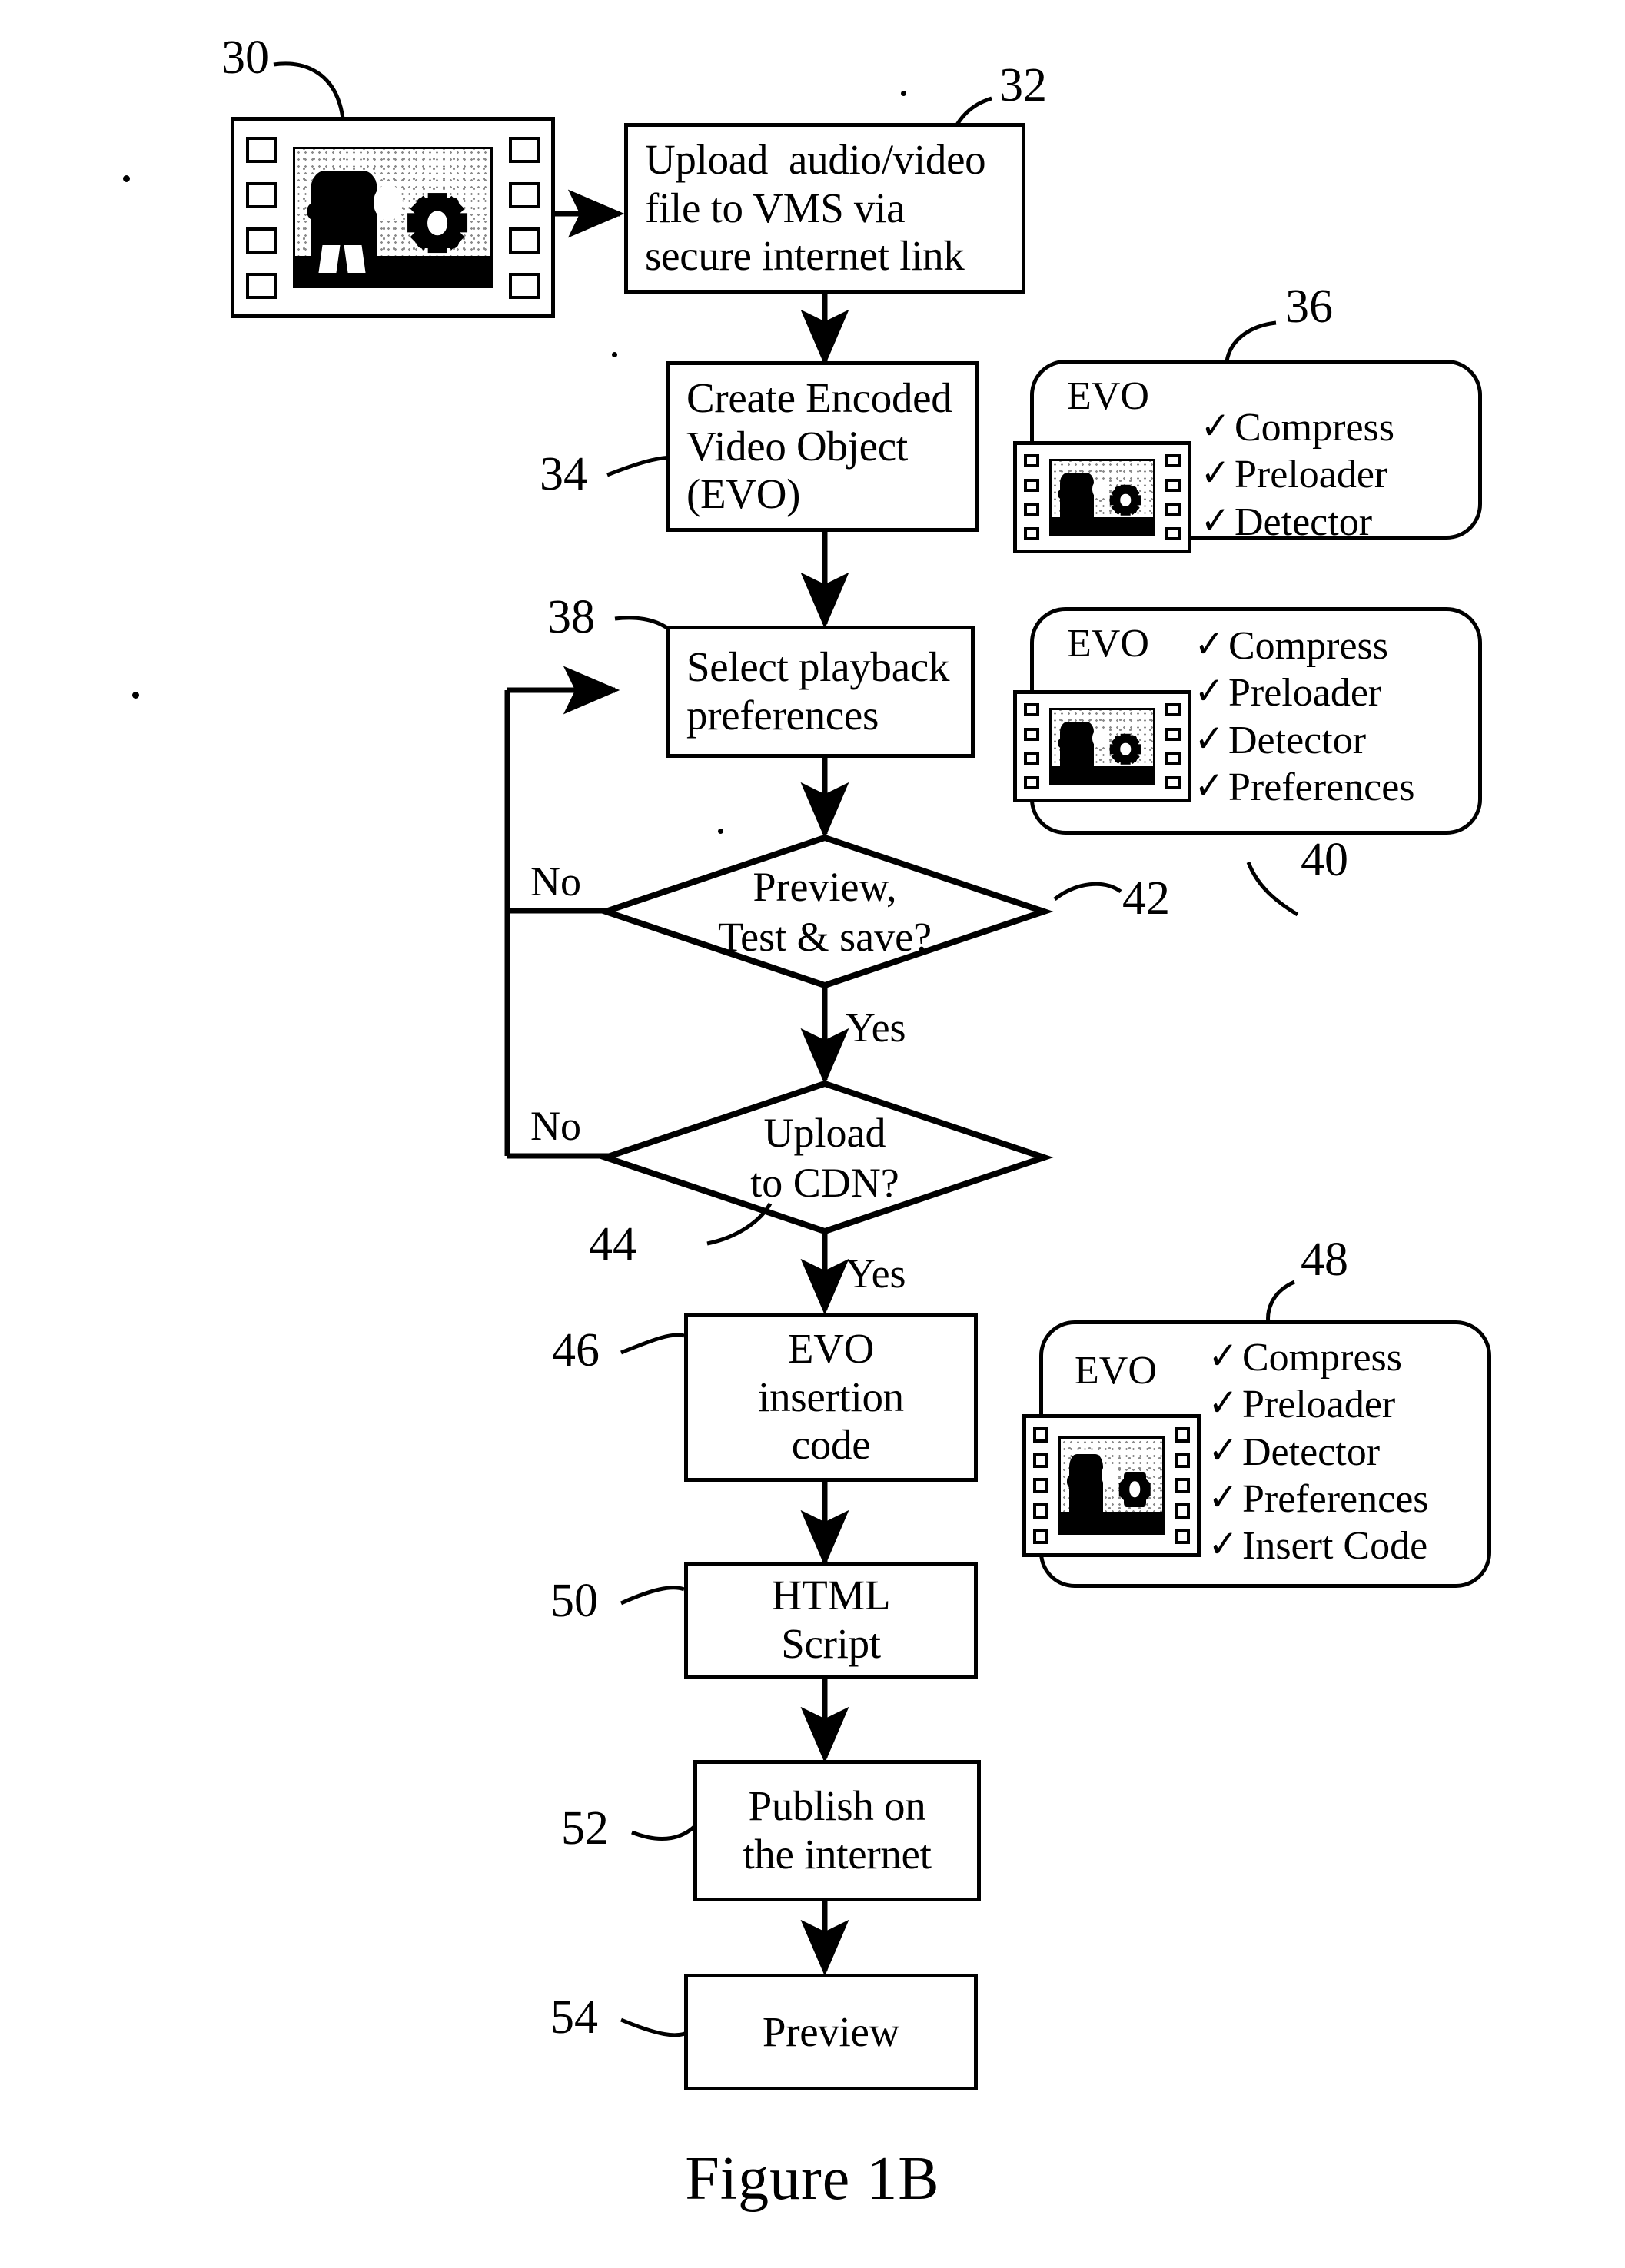 Image resolution: width=1625 pixels, height=2268 pixels. Describe the element at coordinates (831, 1643) in the screenshot. I see `process-box-line: Script` at that location.